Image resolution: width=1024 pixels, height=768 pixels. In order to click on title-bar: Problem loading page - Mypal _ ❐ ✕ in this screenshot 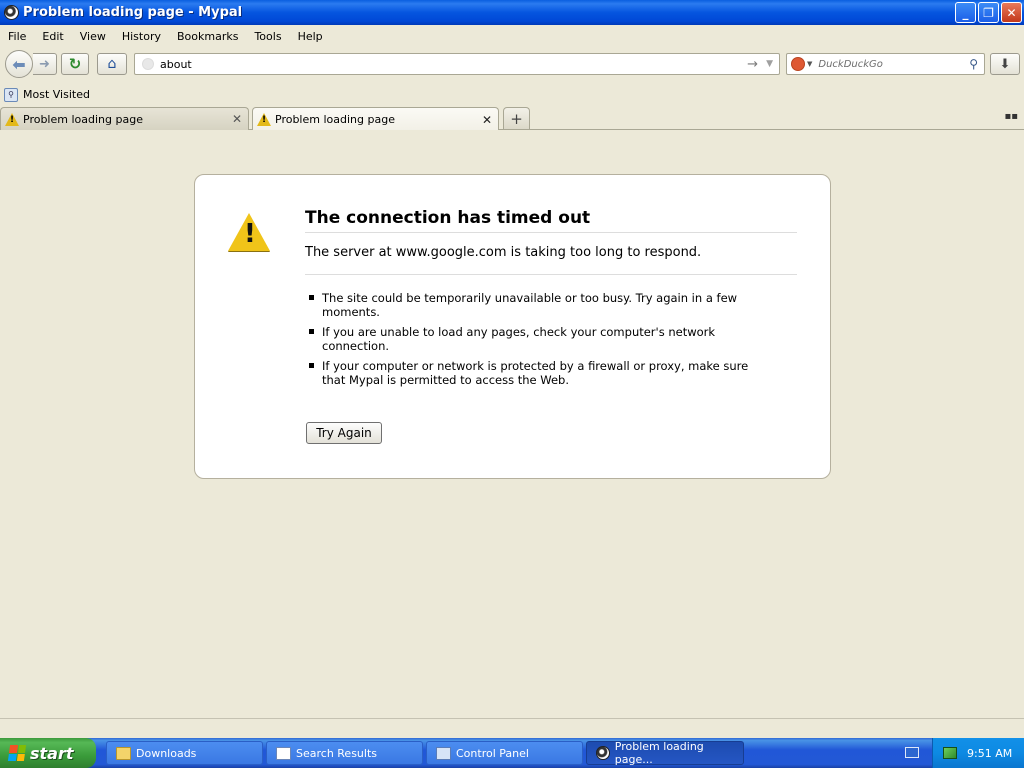, I will do `click(512, 12)`.